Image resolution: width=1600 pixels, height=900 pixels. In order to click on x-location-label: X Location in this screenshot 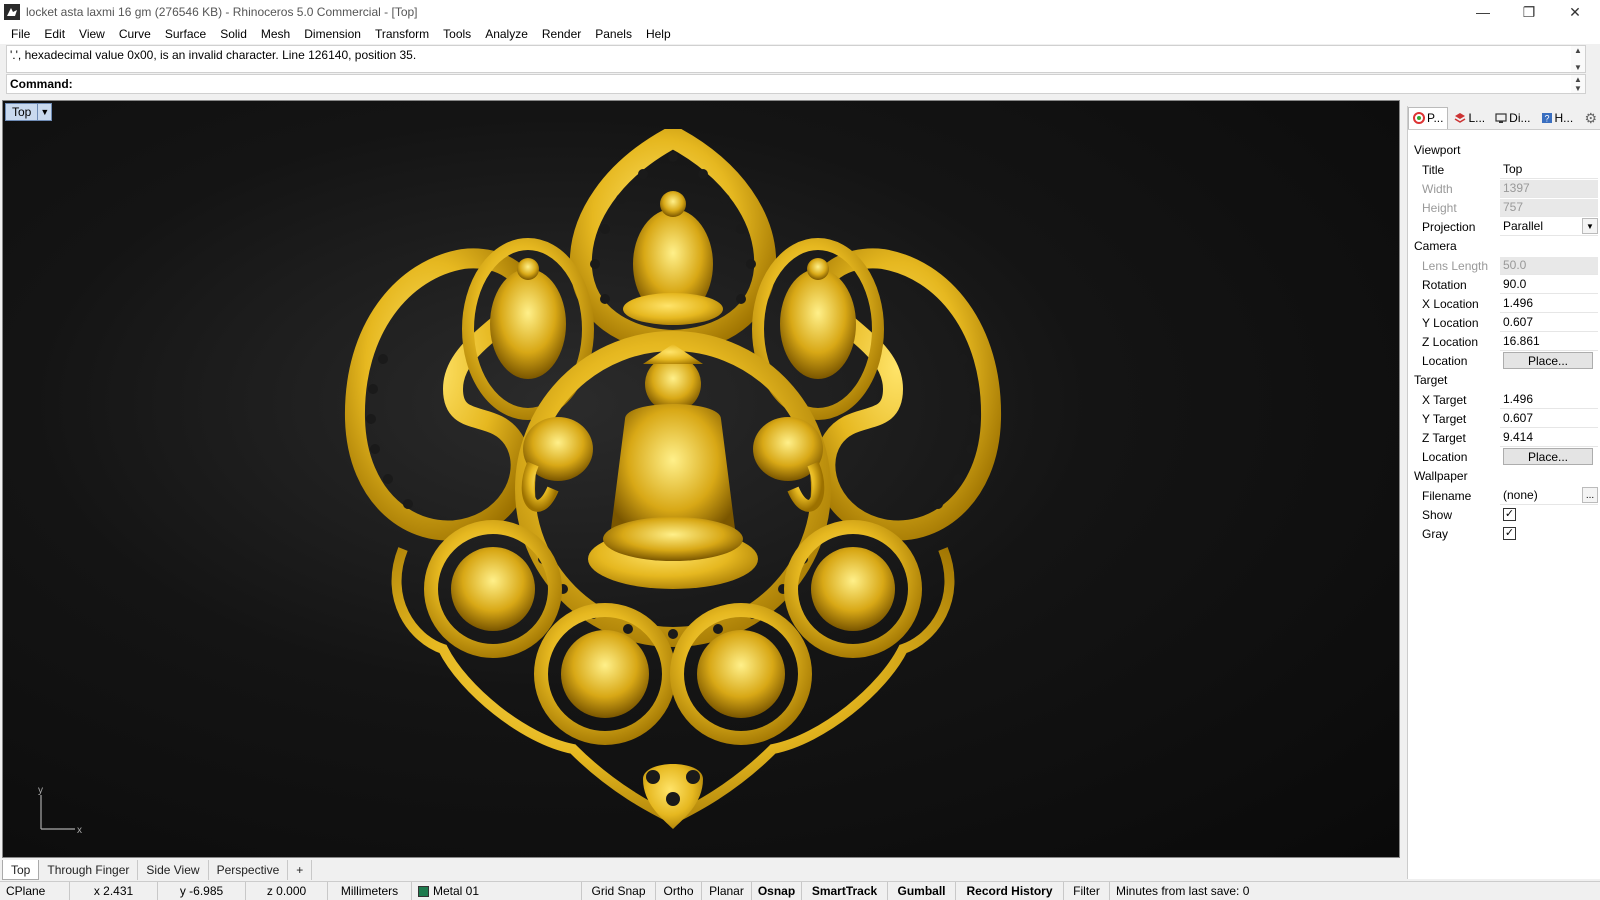, I will do `click(1450, 303)`.